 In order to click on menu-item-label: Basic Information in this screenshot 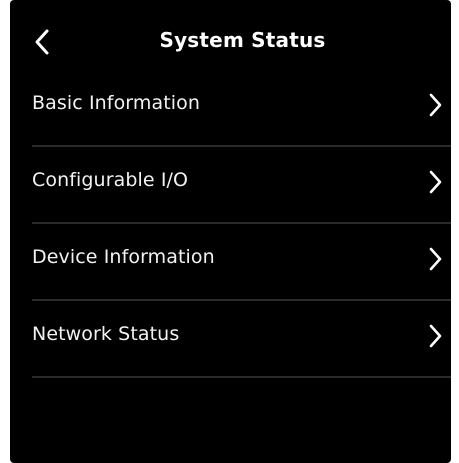, I will do `click(116, 103)`.